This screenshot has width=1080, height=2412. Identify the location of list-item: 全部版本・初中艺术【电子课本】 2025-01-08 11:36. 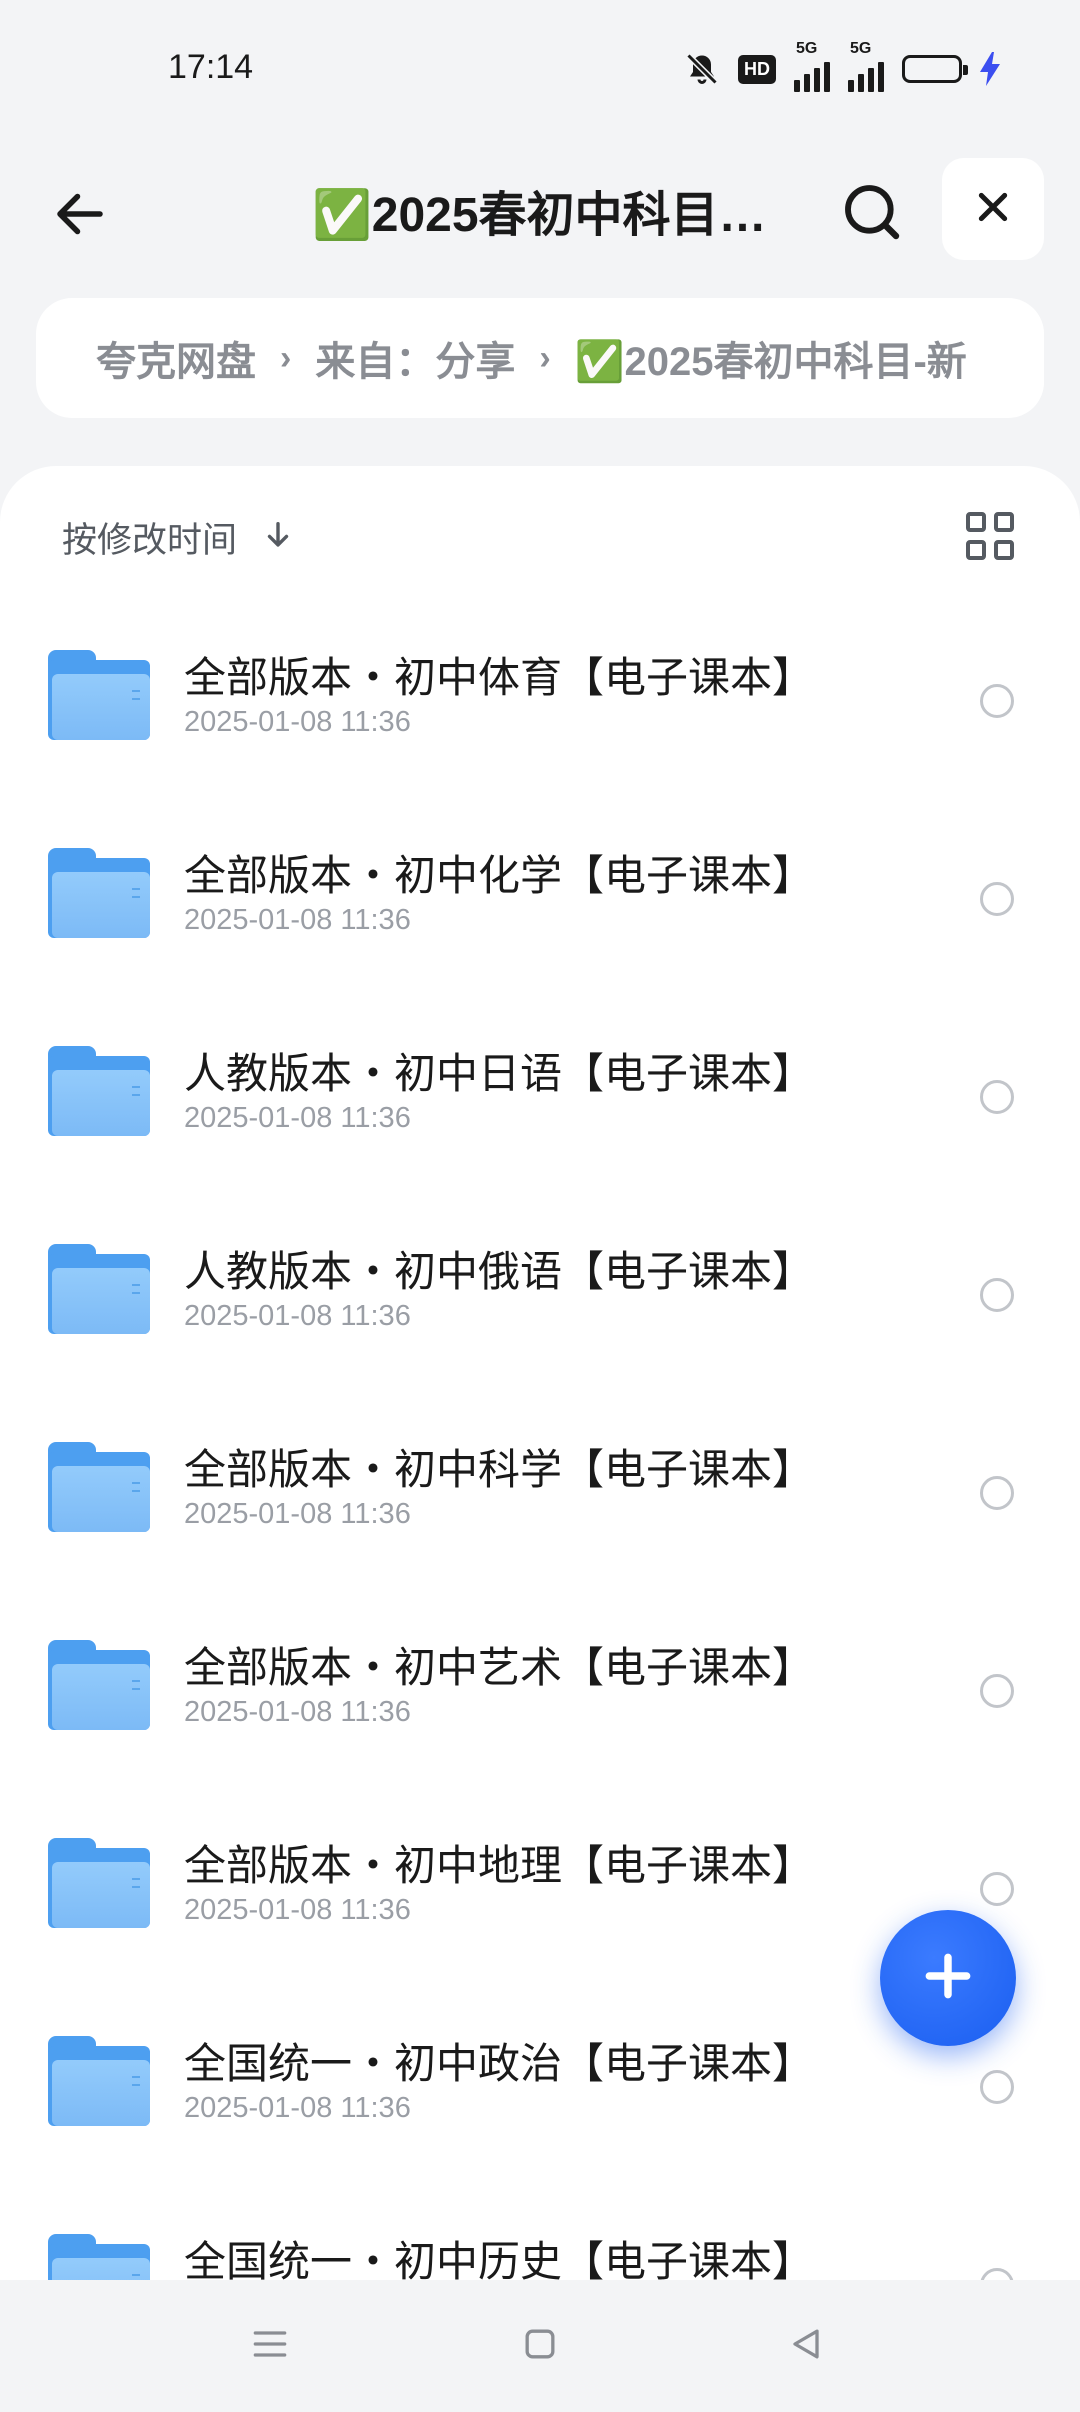
(540, 1687).